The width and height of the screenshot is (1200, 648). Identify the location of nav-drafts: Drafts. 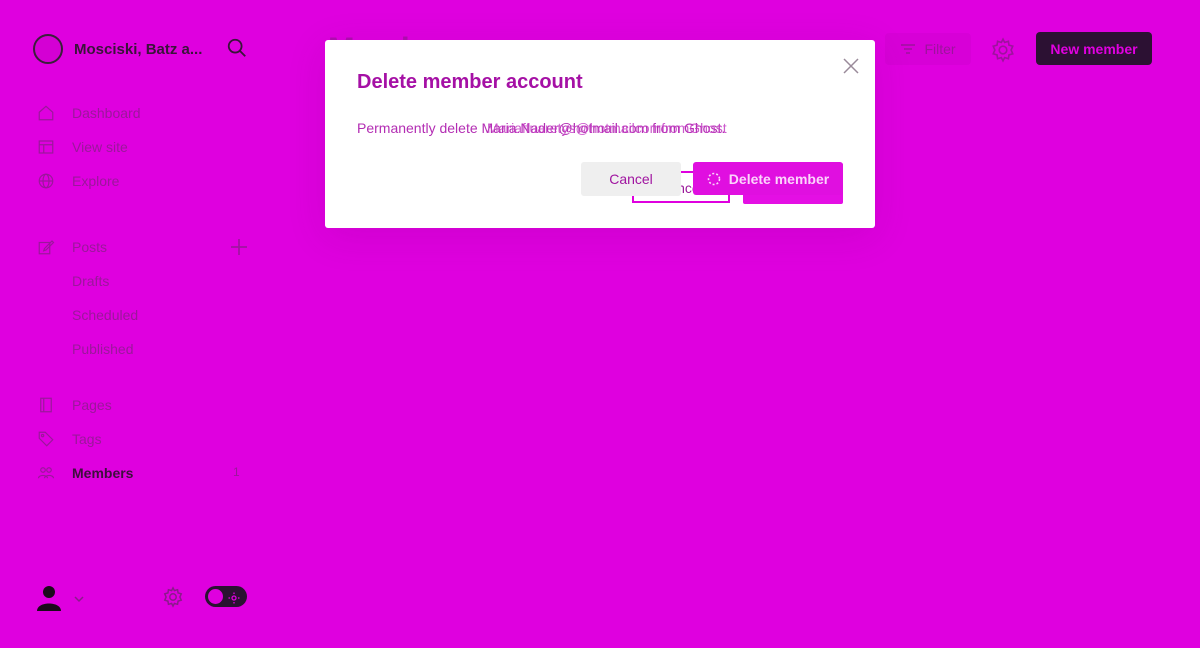
(90, 281).